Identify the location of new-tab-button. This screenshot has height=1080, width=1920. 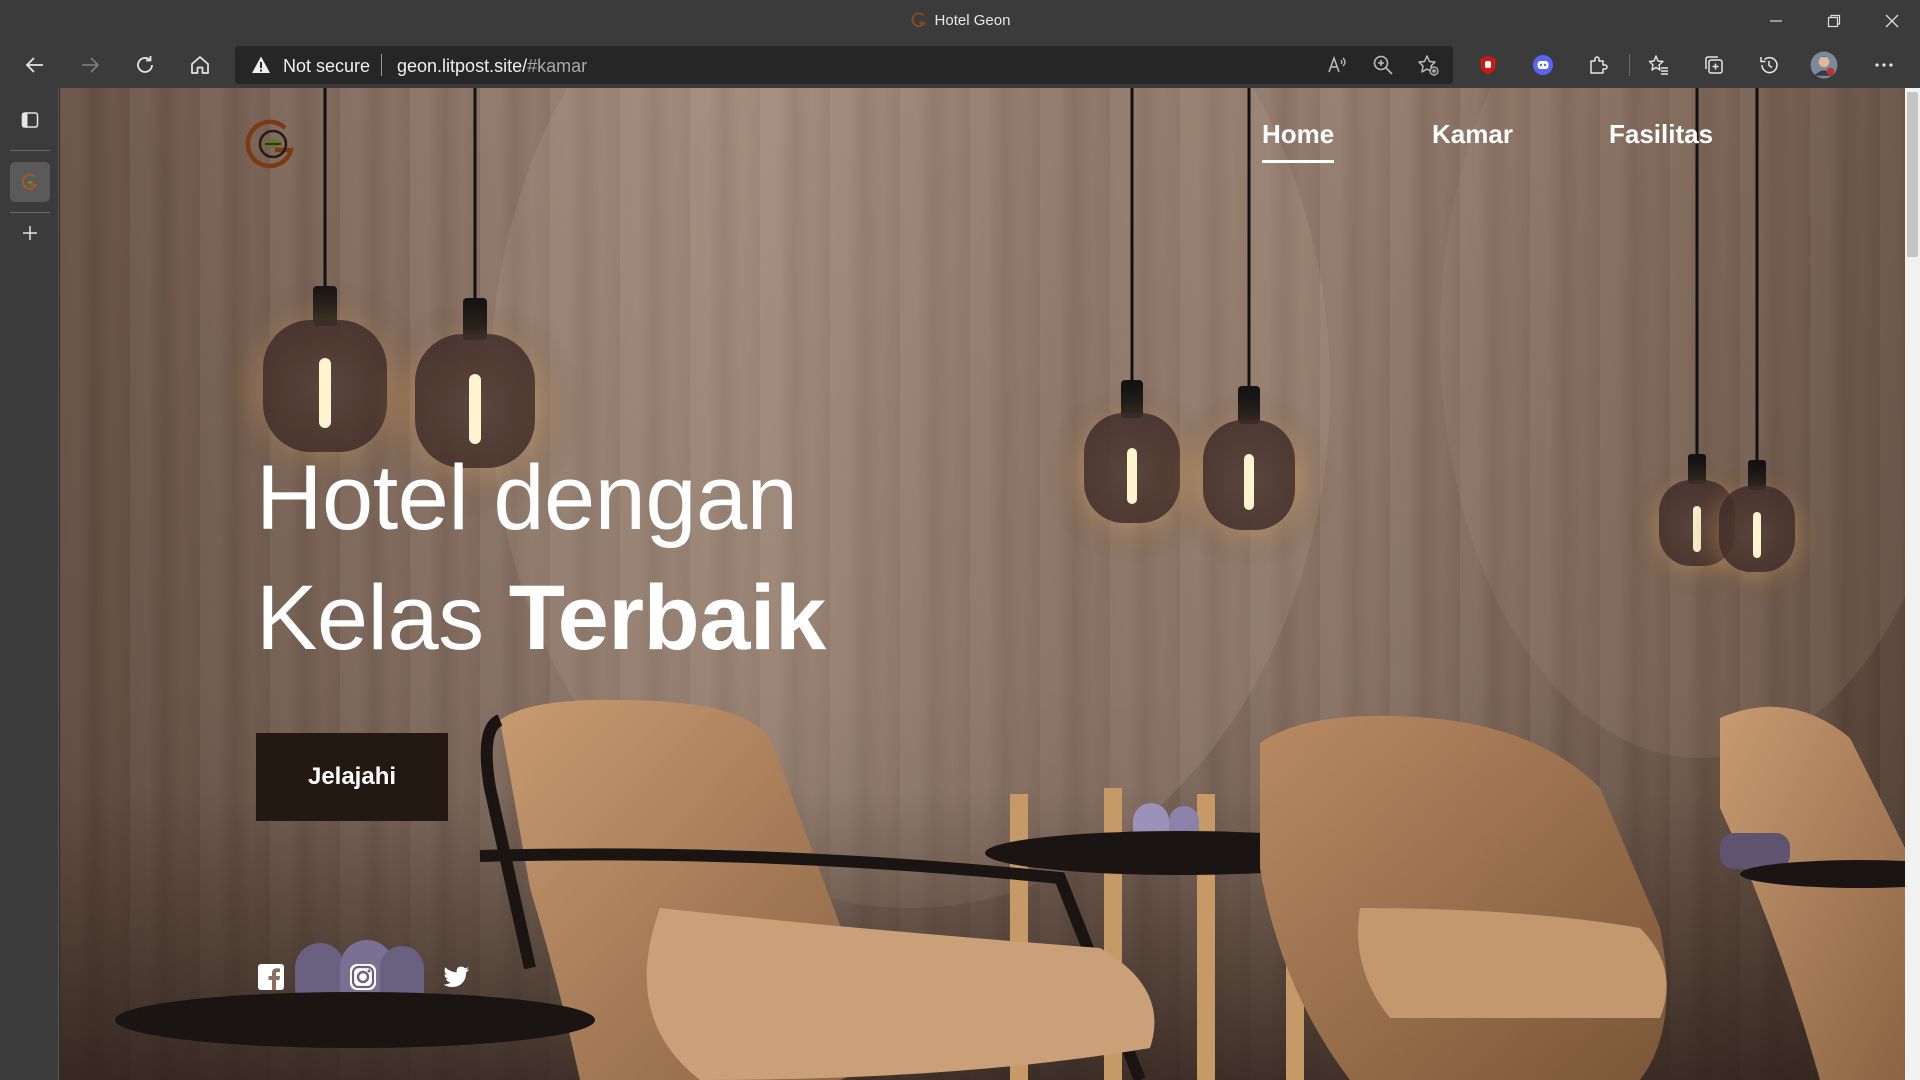
(30, 233).